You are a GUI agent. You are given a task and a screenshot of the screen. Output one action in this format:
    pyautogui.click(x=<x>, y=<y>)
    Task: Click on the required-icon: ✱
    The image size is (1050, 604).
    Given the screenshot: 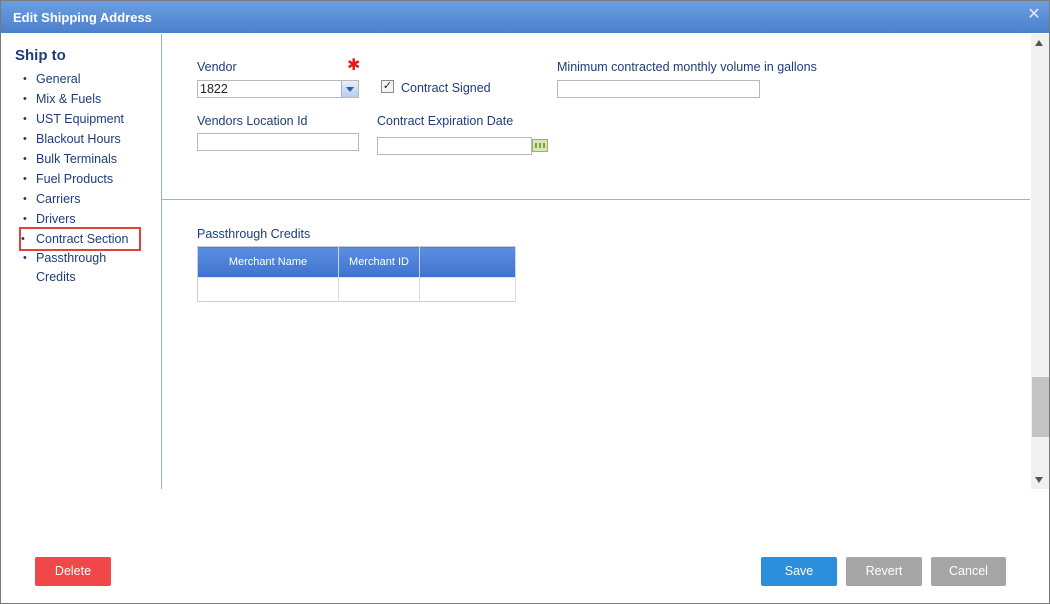 What is the action you would take?
    pyautogui.click(x=354, y=65)
    